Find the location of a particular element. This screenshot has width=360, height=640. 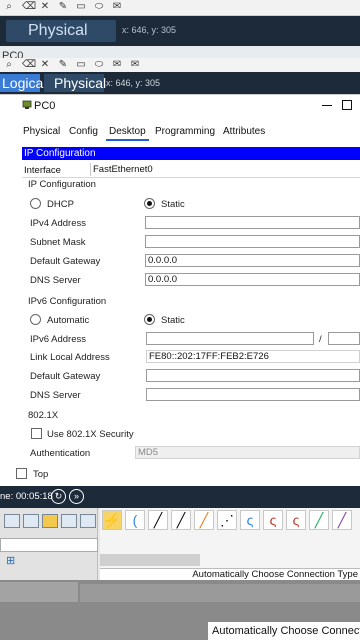

cursor-coords: x: 646, y: 305 is located at coordinates (133, 83).